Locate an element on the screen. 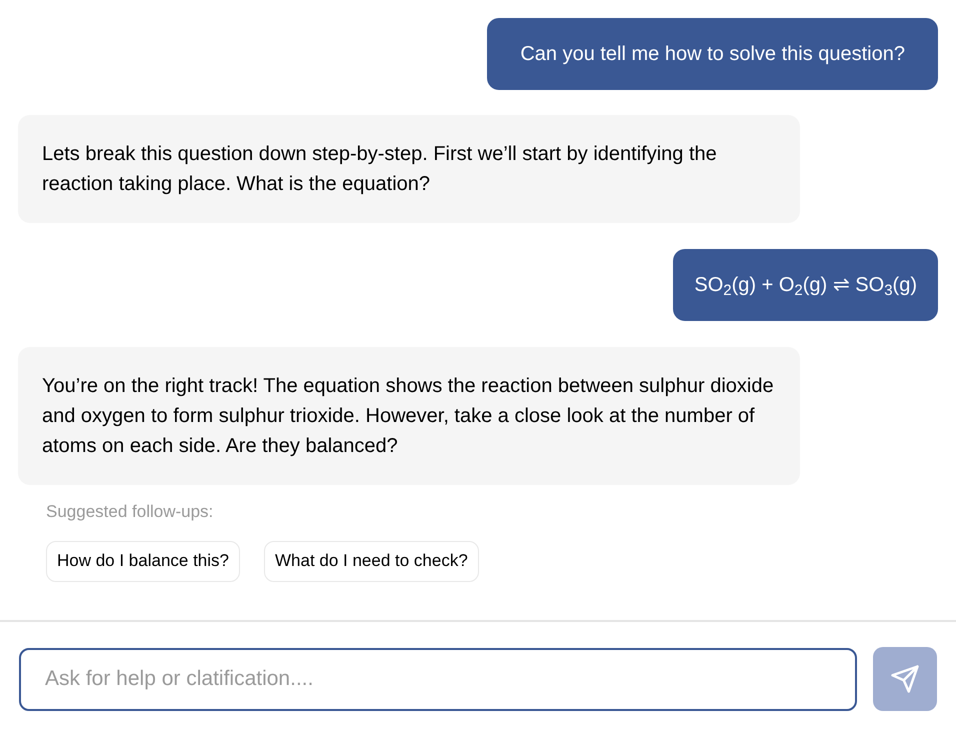 This screenshot has width=956, height=730. suggestion-chip: What do I need to check? is located at coordinates (371, 561).